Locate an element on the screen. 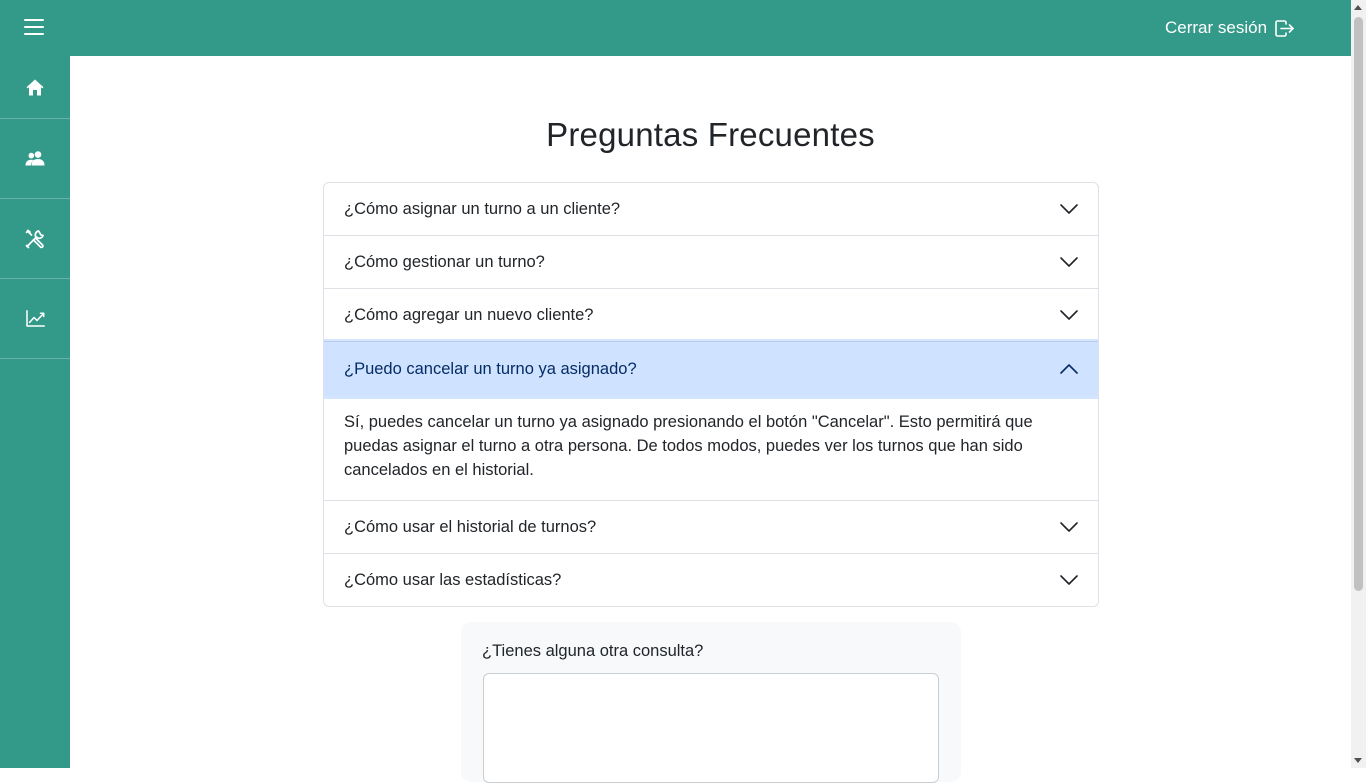 The height and width of the screenshot is (783, 1366). sidebar-item-clients is located at coordinates (35, 159).